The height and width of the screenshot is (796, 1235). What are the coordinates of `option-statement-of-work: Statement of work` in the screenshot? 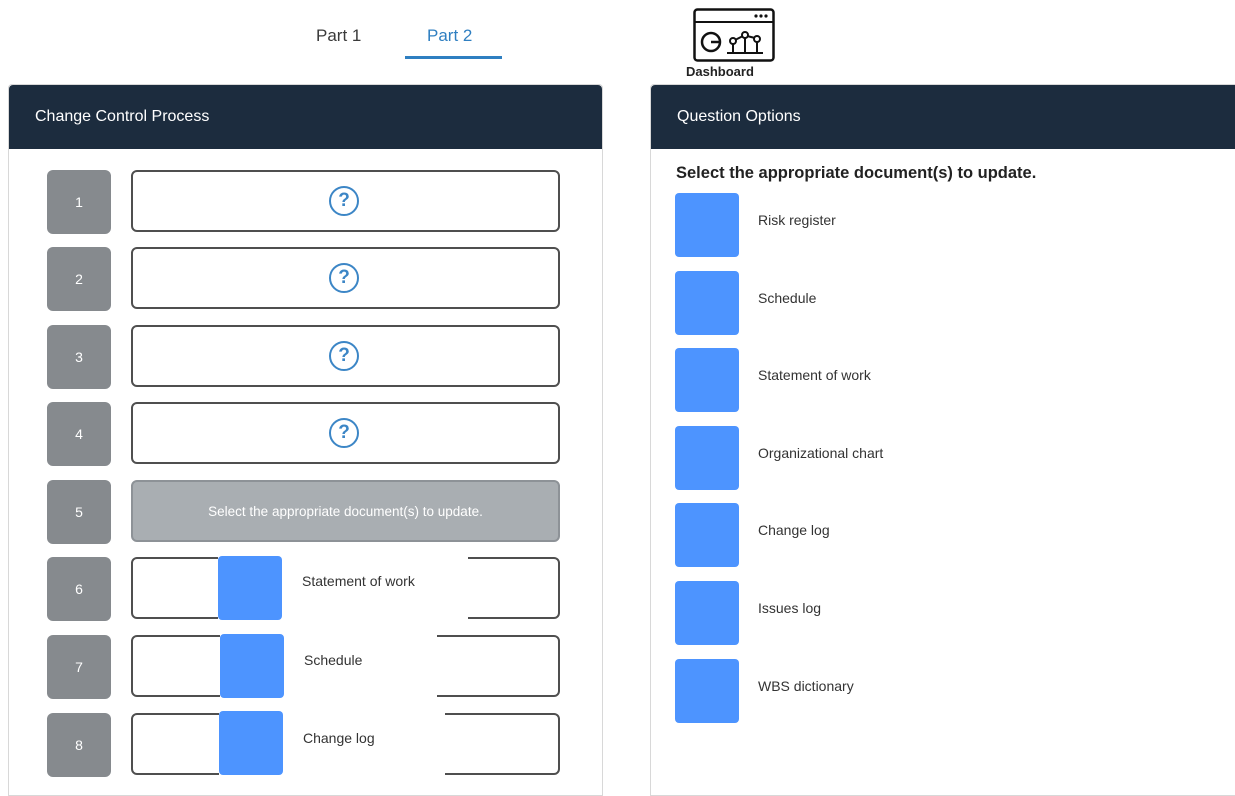 It's located at (773, 380).